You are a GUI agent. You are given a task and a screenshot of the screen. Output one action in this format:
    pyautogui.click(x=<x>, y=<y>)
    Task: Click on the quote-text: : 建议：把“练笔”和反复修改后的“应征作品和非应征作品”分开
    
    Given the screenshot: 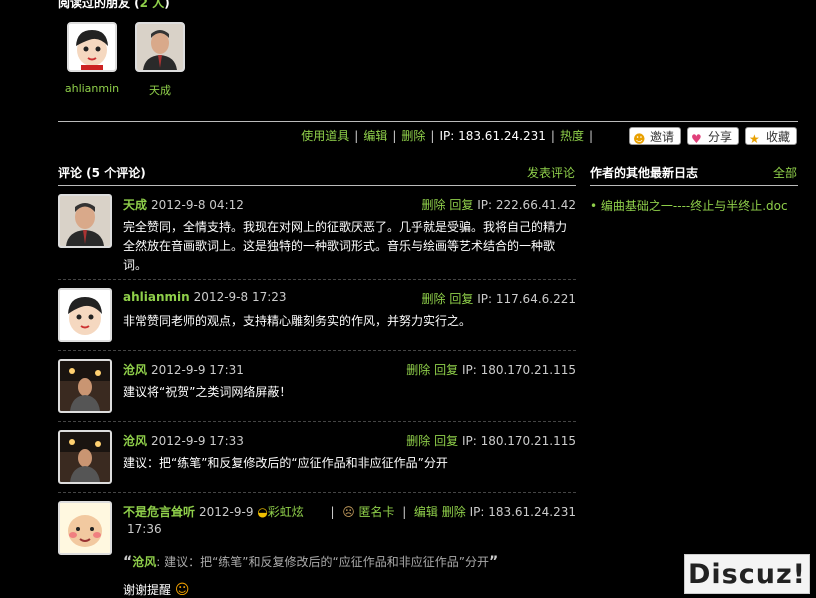 What is the action you would take?
    pyautogui.click(x=322, y=562)
    